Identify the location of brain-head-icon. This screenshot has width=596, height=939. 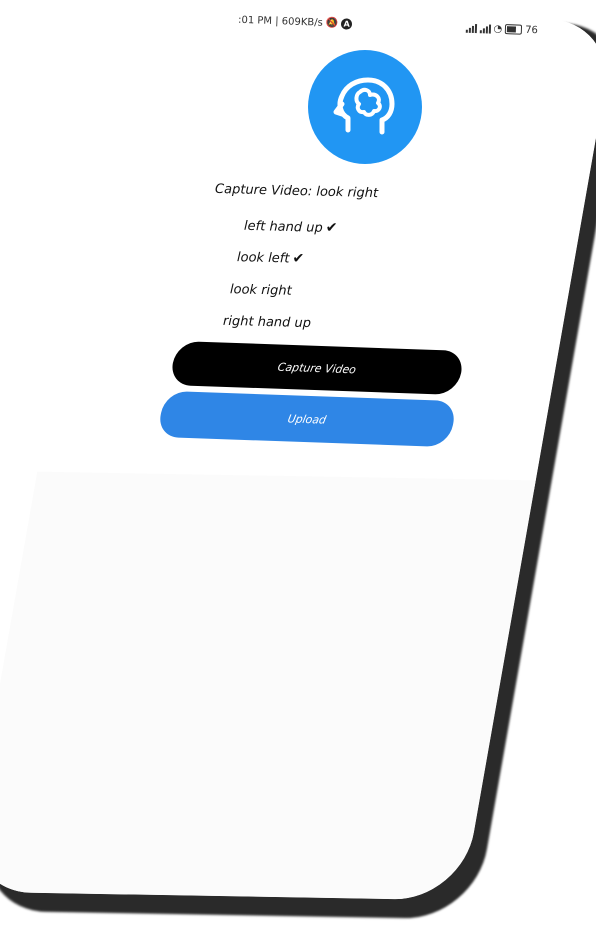
(364, 106).